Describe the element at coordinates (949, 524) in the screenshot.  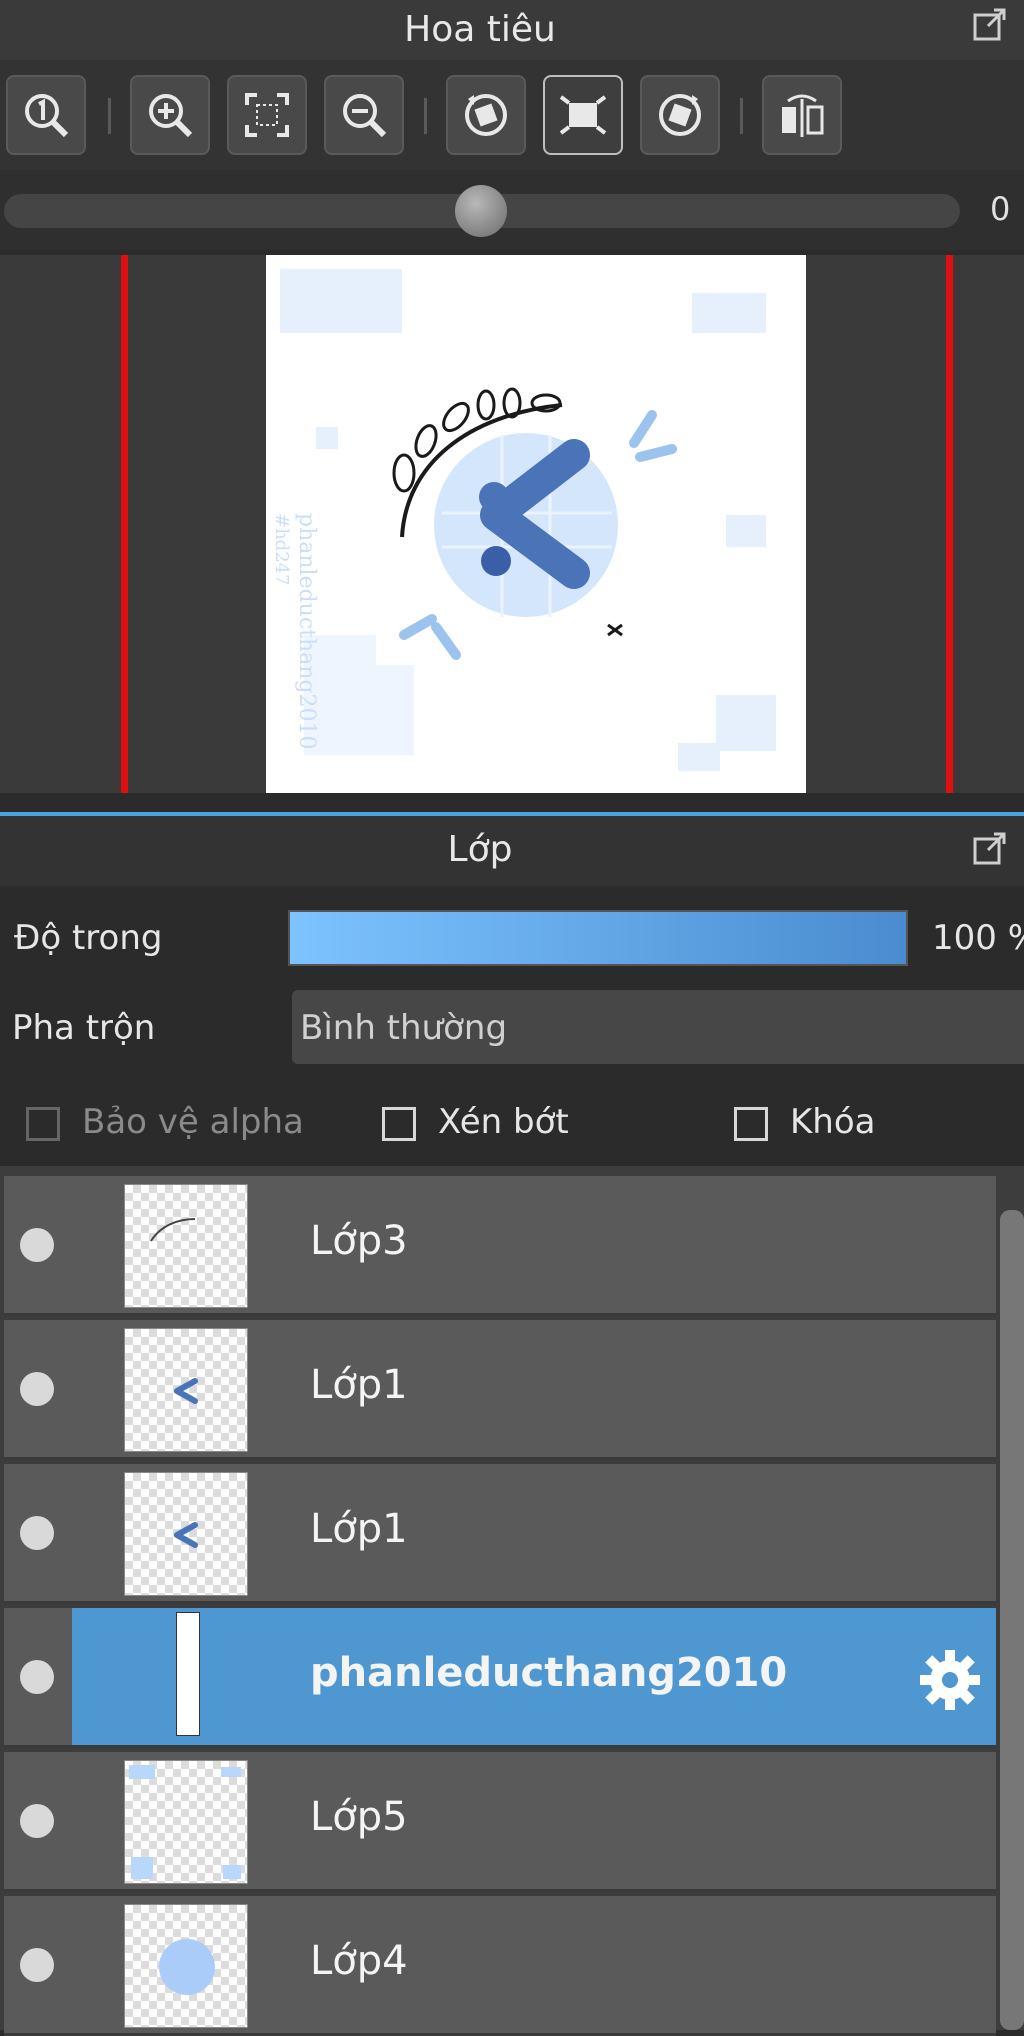
I see `view-frame-right` at that location.